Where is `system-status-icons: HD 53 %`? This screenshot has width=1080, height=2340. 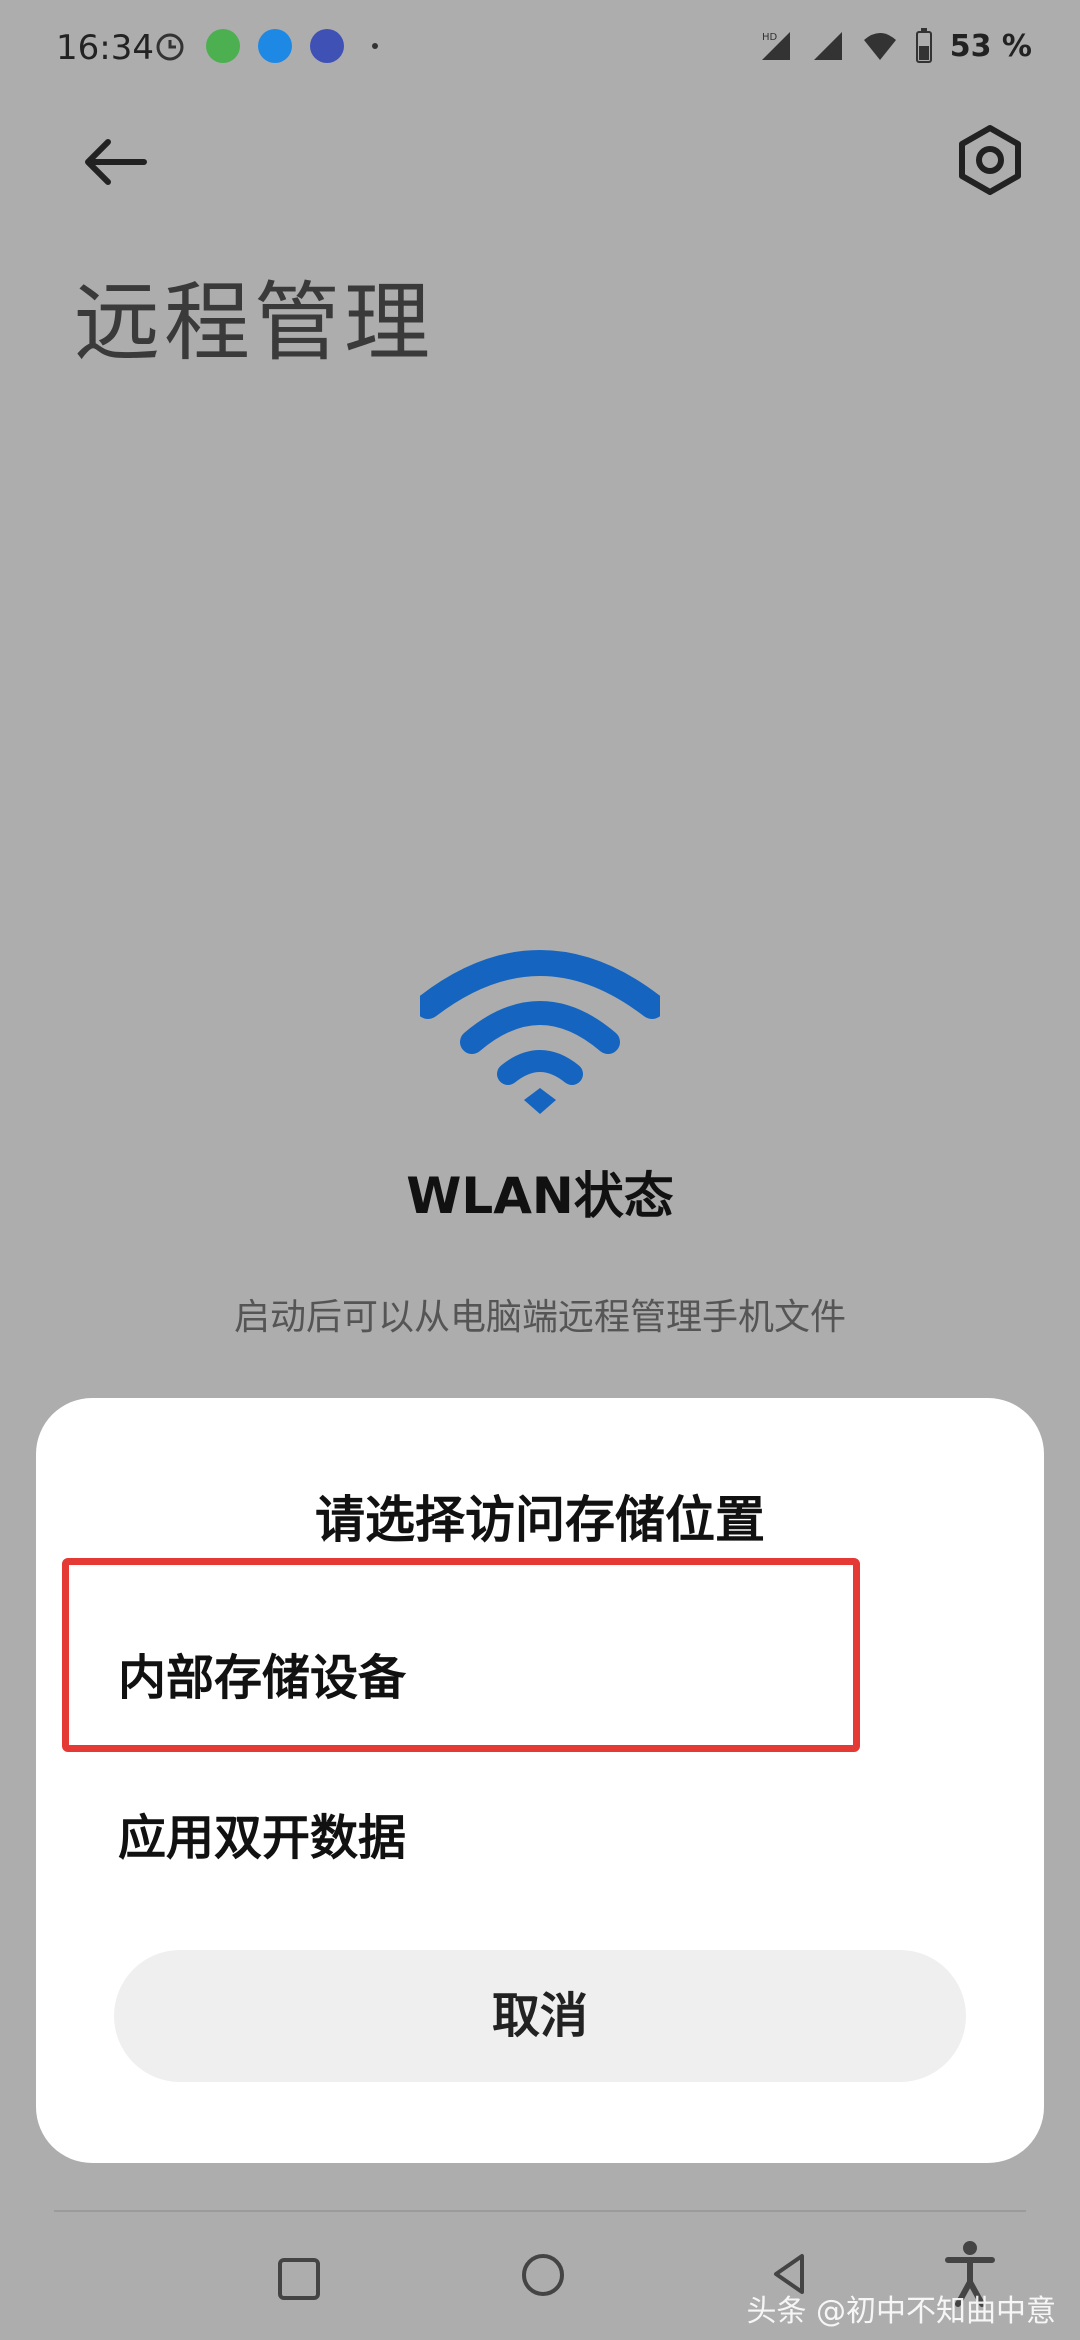 system-status-icons: HD 53 % is located at coordinates (895, 46).